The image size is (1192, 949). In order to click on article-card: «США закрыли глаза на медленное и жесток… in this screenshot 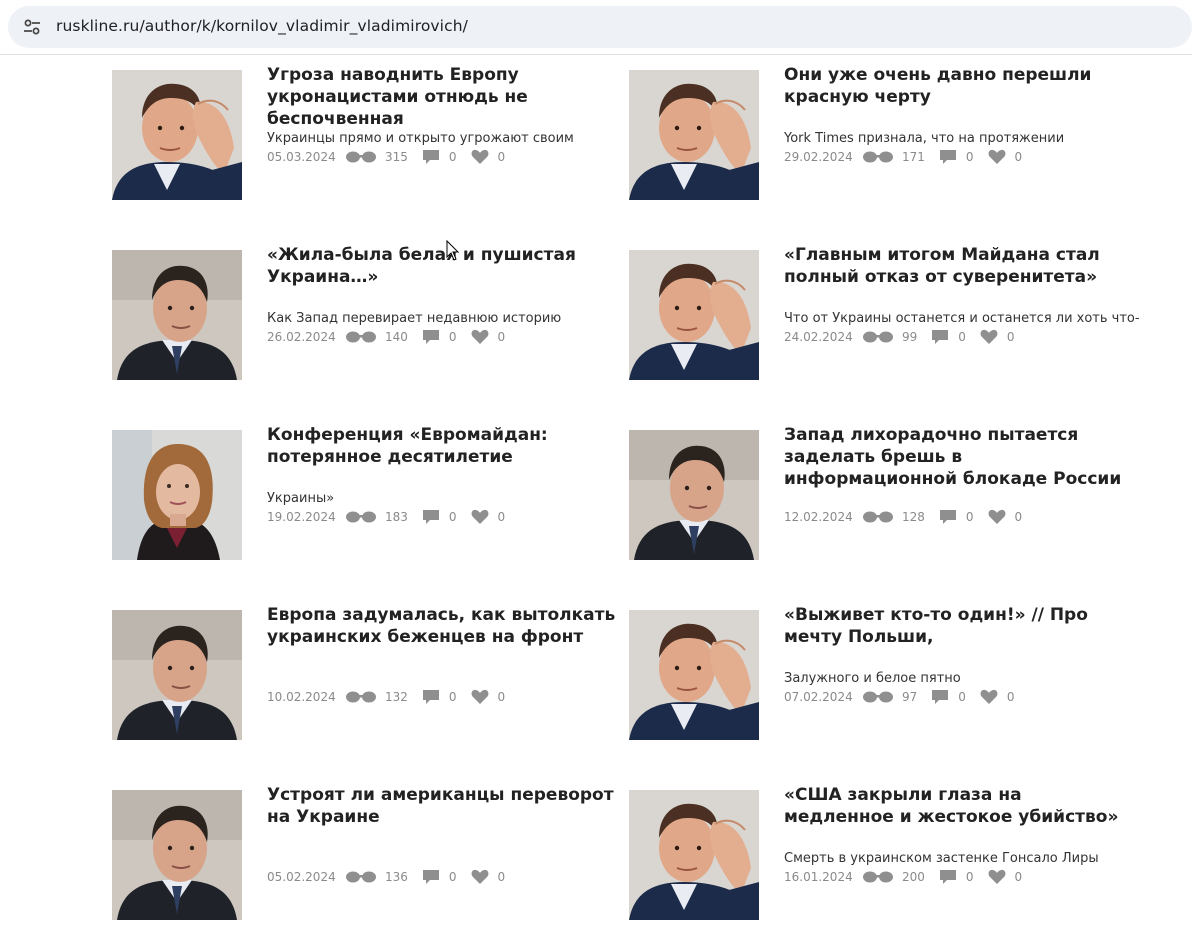, I will do `click(889, 852)`.